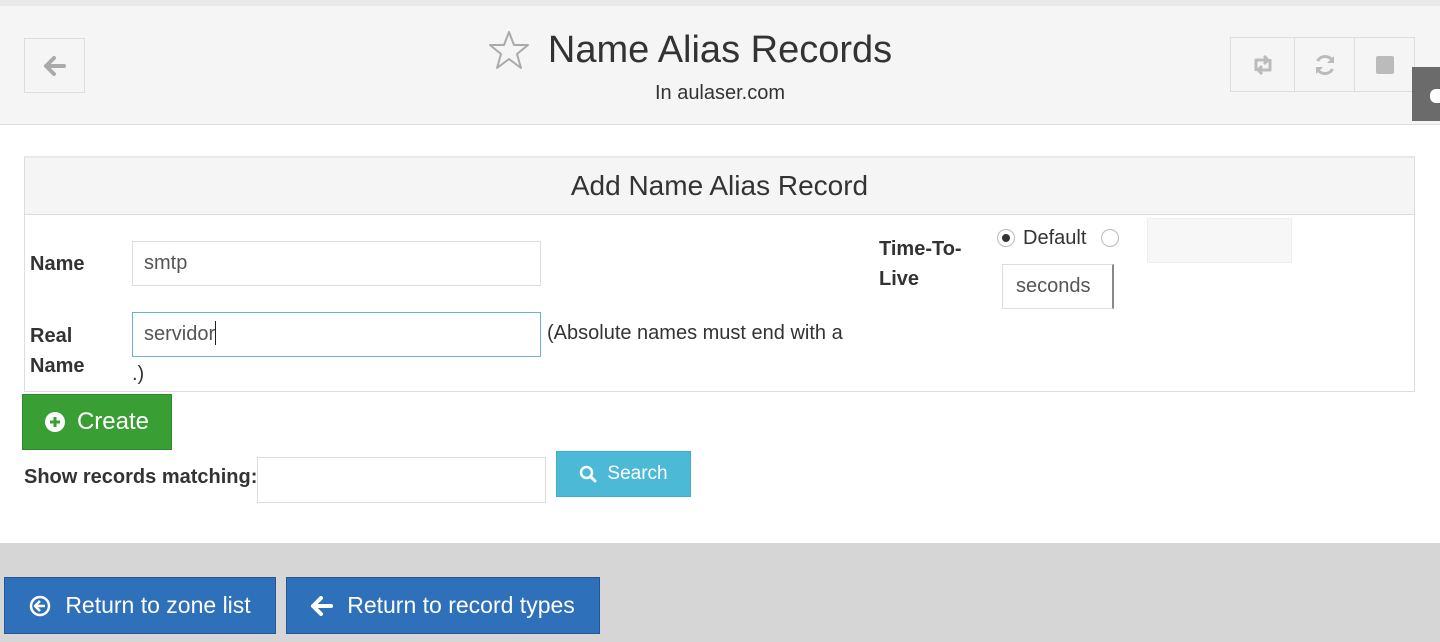  Describe the element at coordinates (158, 605) in the screenshot. I see `return-zone-list-label: Return to zone list` at that location.